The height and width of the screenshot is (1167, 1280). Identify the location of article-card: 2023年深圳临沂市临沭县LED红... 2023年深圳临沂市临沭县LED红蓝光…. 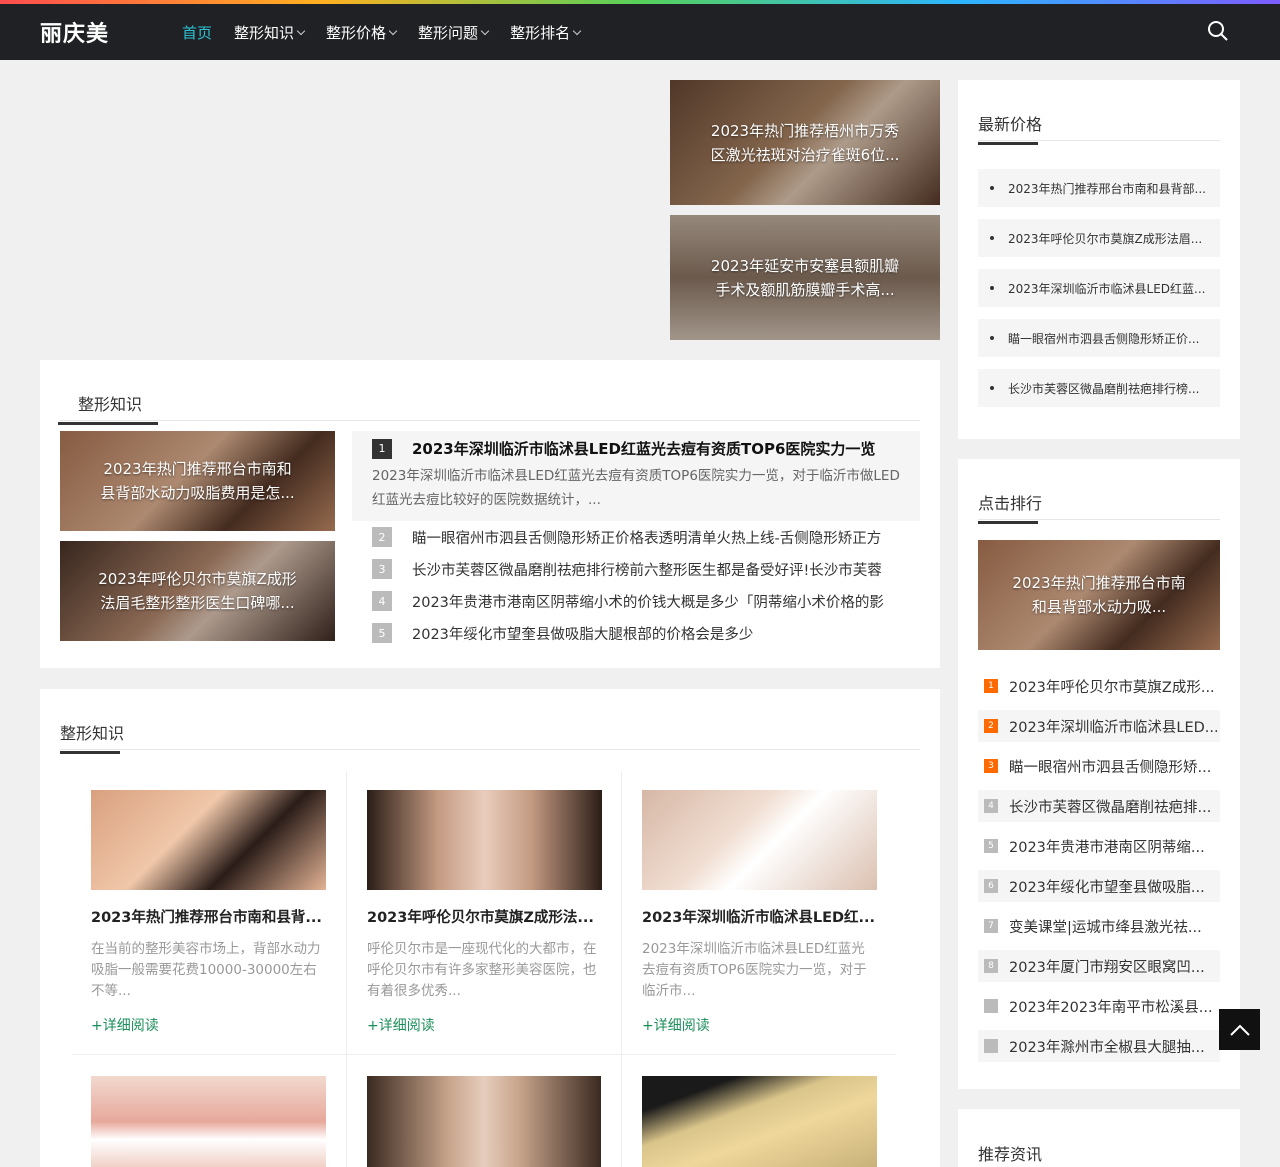
(760, 912).